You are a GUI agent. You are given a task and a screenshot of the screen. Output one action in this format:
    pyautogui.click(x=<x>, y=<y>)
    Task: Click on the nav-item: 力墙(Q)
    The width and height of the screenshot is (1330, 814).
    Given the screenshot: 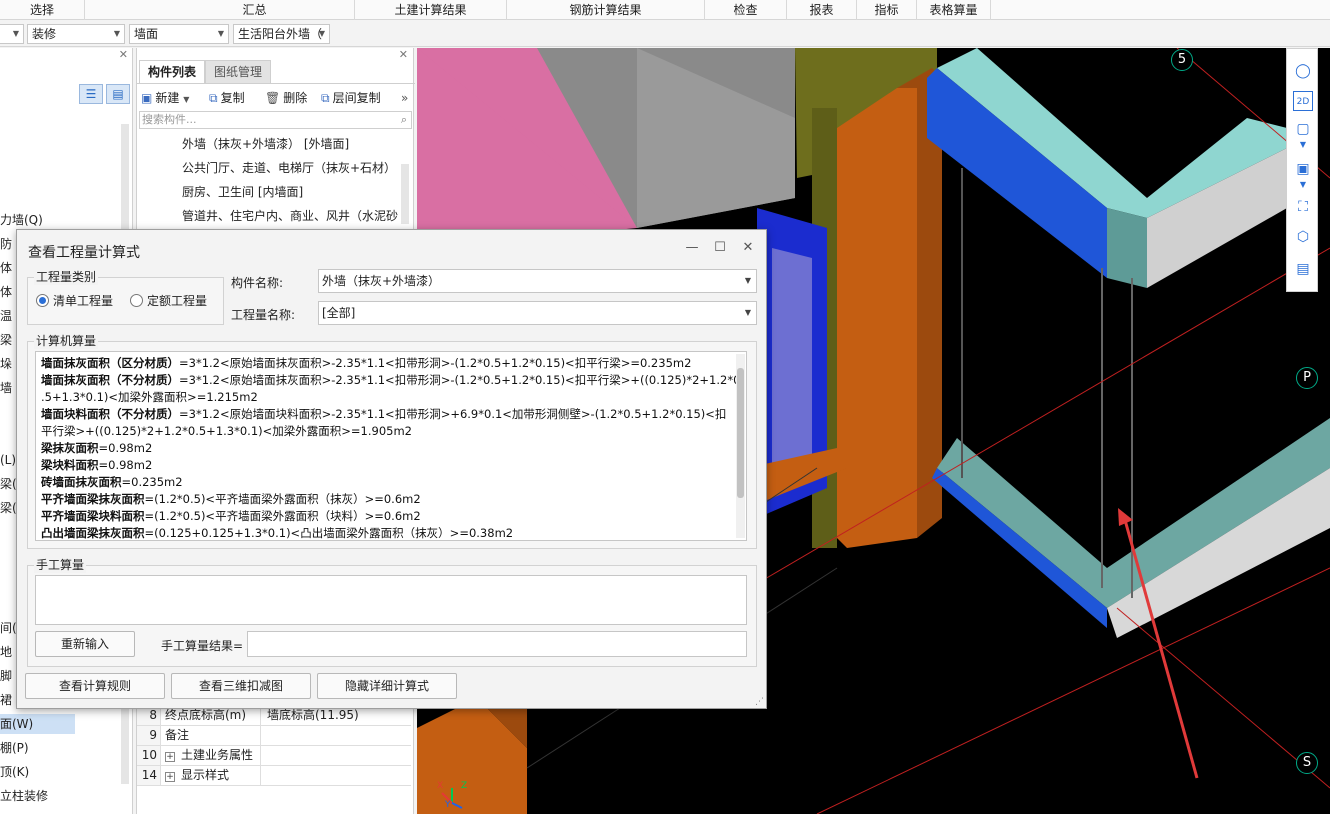 What is the action you would take?
    pyautogui.click(x=21, y=220)
    